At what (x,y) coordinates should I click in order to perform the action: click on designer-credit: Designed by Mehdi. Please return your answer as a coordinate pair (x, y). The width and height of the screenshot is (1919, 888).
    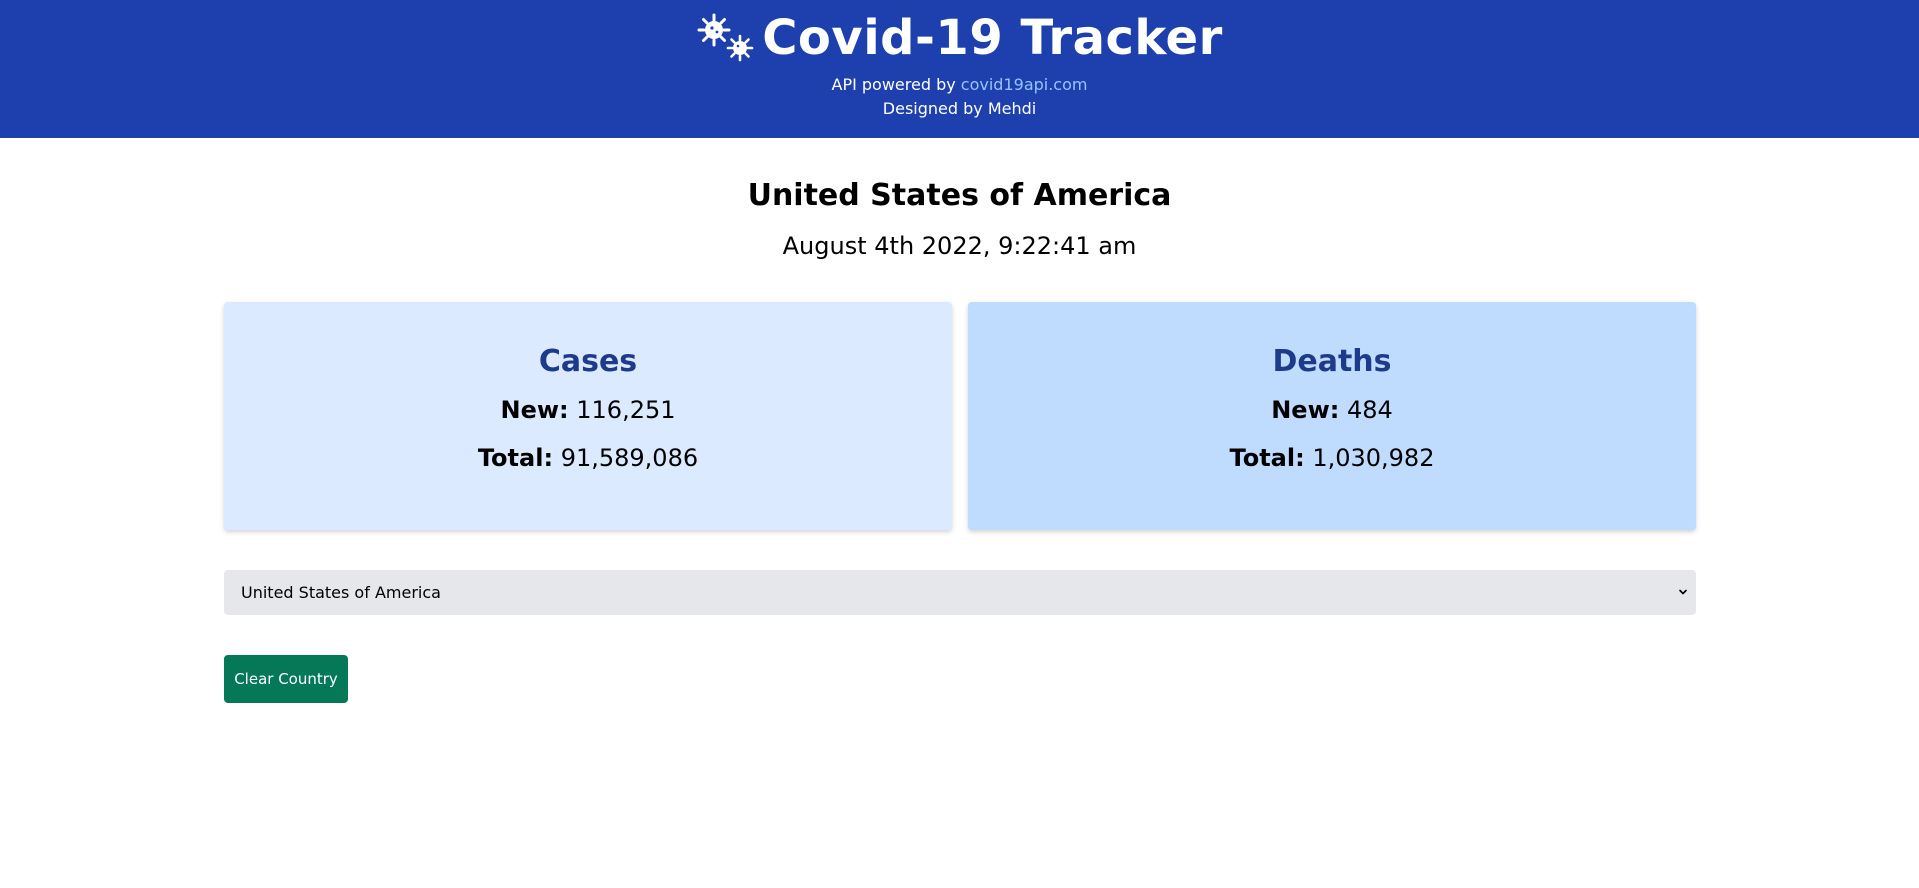
    Looking at the image, I should click on (959, 108).